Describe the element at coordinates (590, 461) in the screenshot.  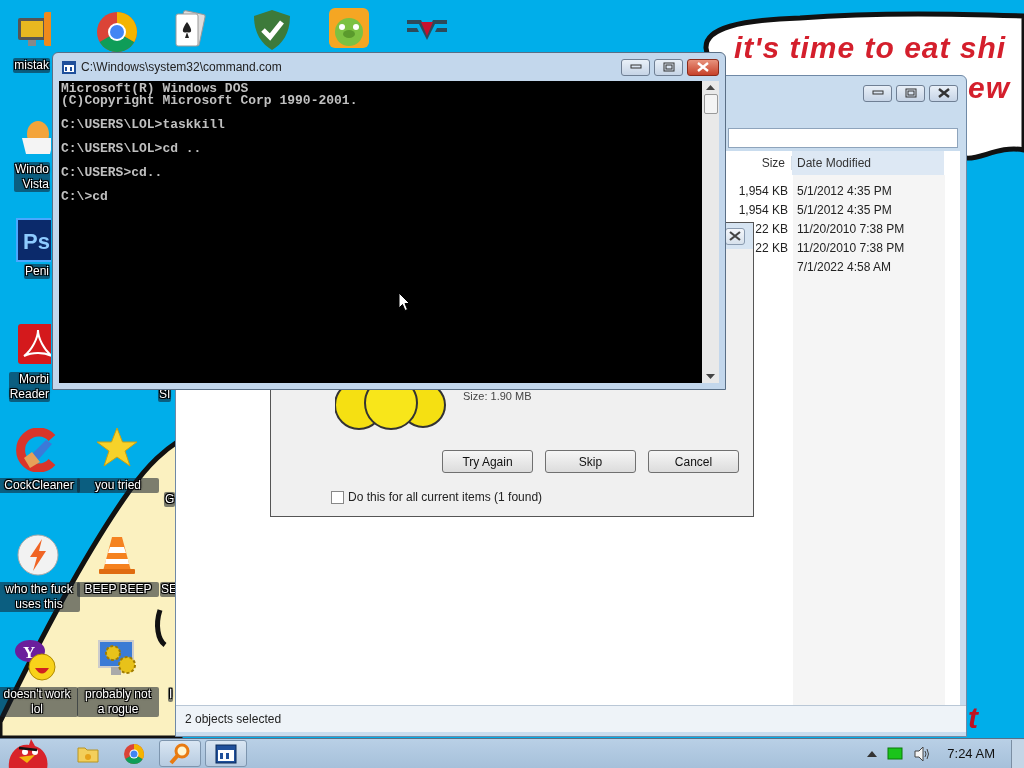
I see `dialog-button: Skip` at that location.